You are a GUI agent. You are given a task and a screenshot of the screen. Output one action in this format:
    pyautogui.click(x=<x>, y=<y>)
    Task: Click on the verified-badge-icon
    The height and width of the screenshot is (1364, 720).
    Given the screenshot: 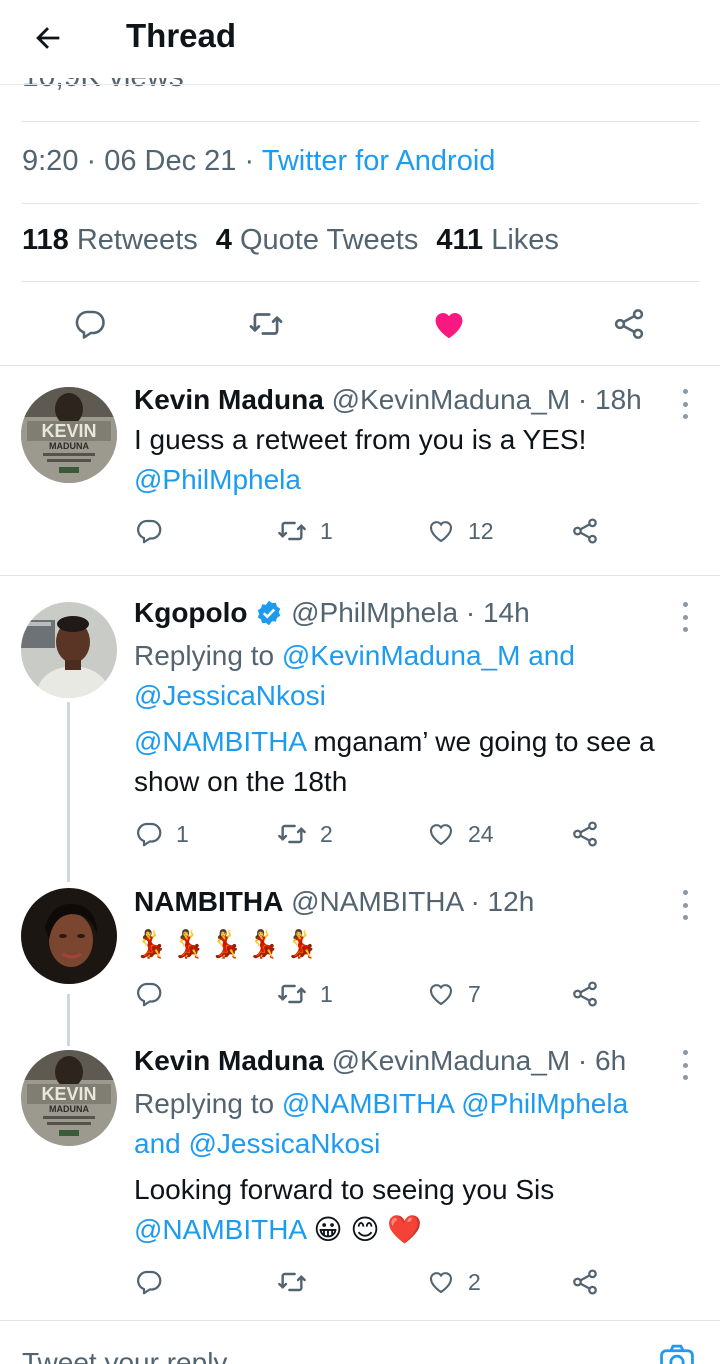 What is the action you would take?
    pyautogui.click(x=269, y=613)
    